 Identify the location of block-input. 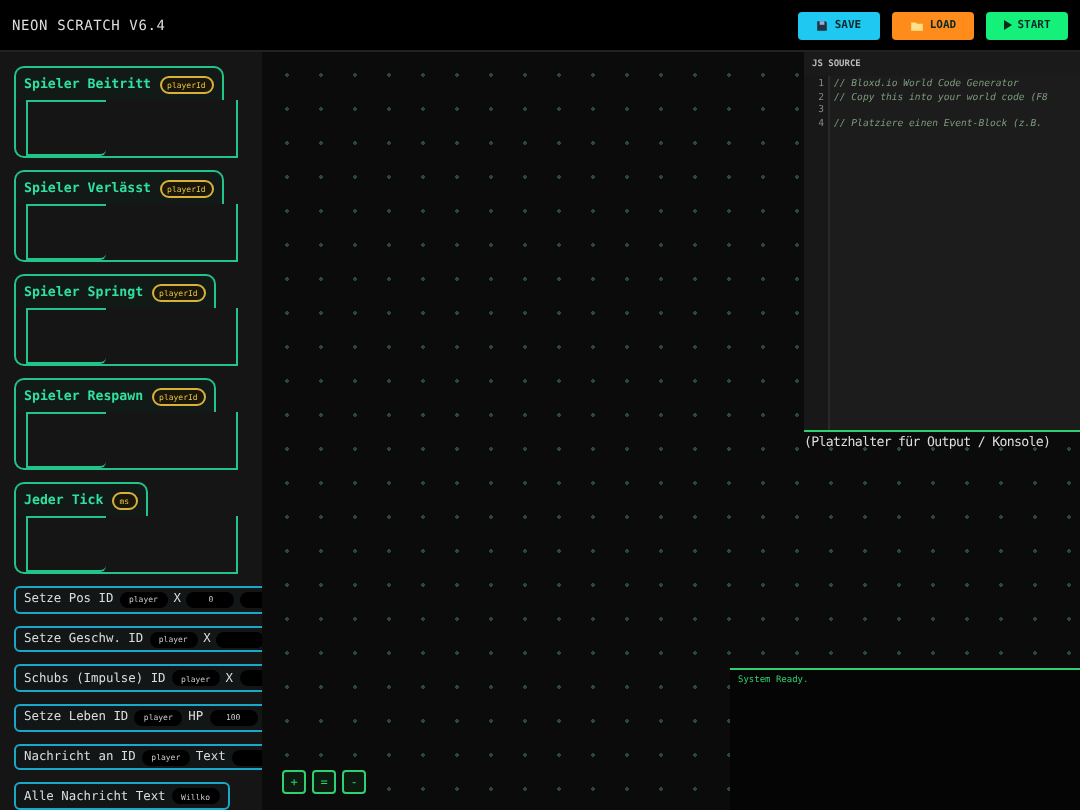
(239, 639).